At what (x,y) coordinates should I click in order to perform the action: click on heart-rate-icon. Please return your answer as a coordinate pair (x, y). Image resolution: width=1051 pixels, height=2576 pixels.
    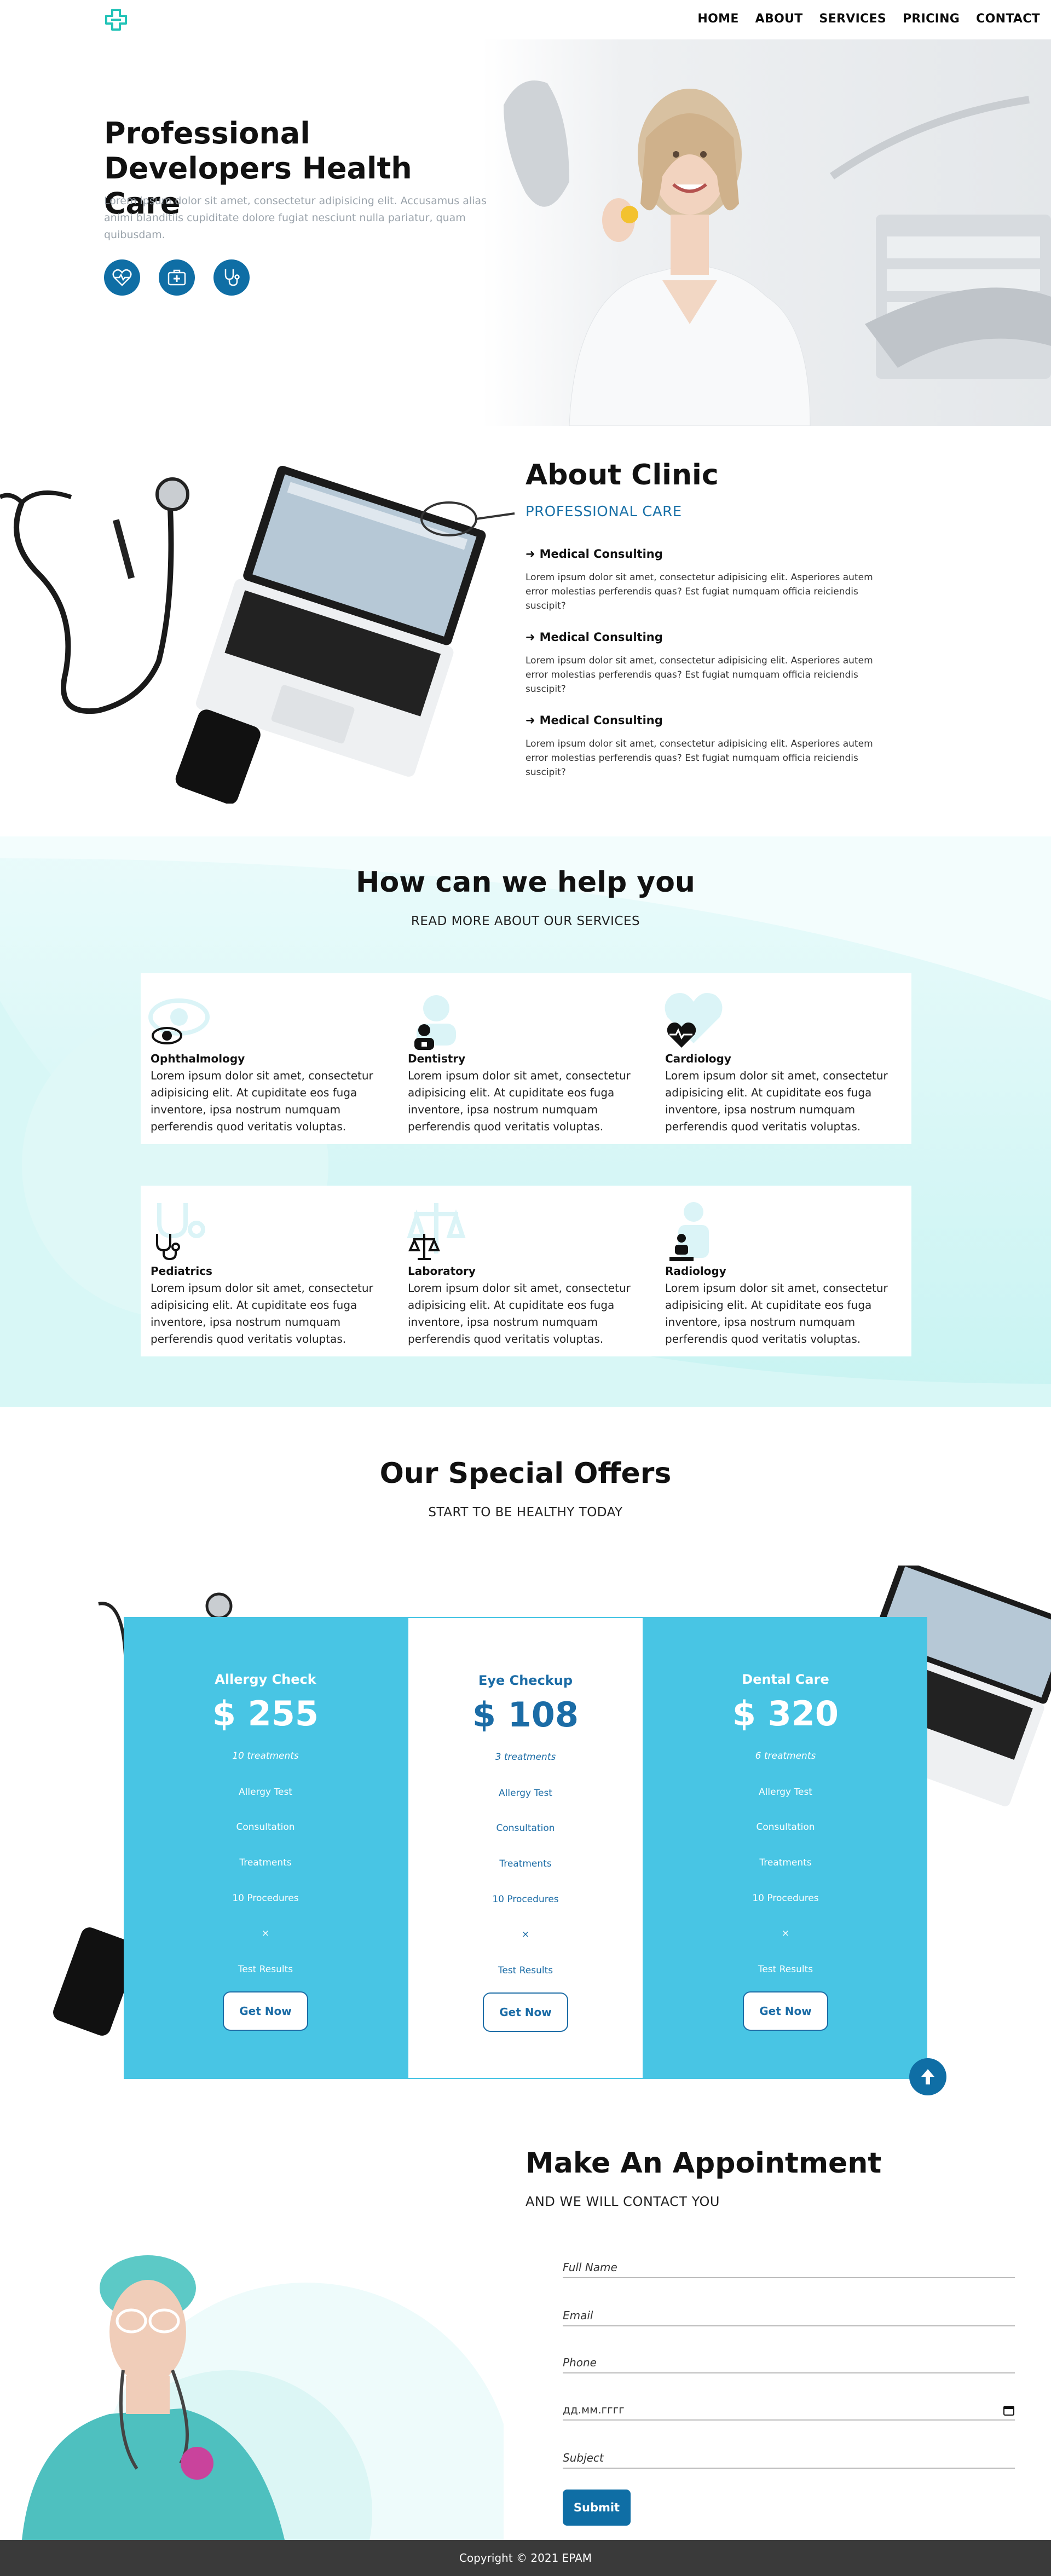
    Looking at the image, I should click on (122, 277).